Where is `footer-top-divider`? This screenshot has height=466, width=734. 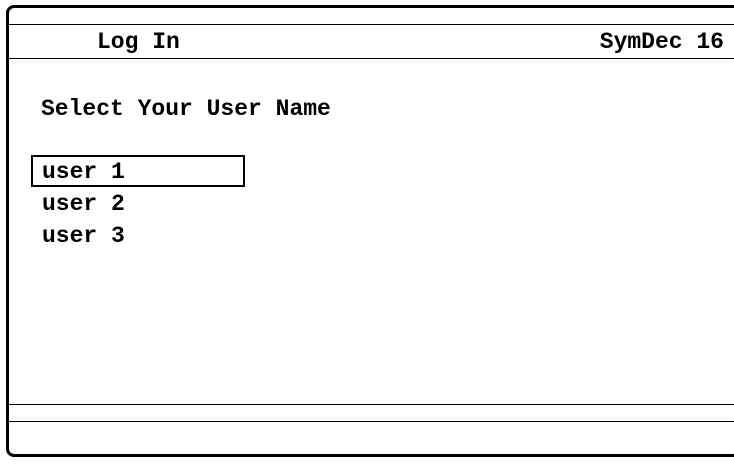 footer-top-divider is located at coordinates (371, 404).